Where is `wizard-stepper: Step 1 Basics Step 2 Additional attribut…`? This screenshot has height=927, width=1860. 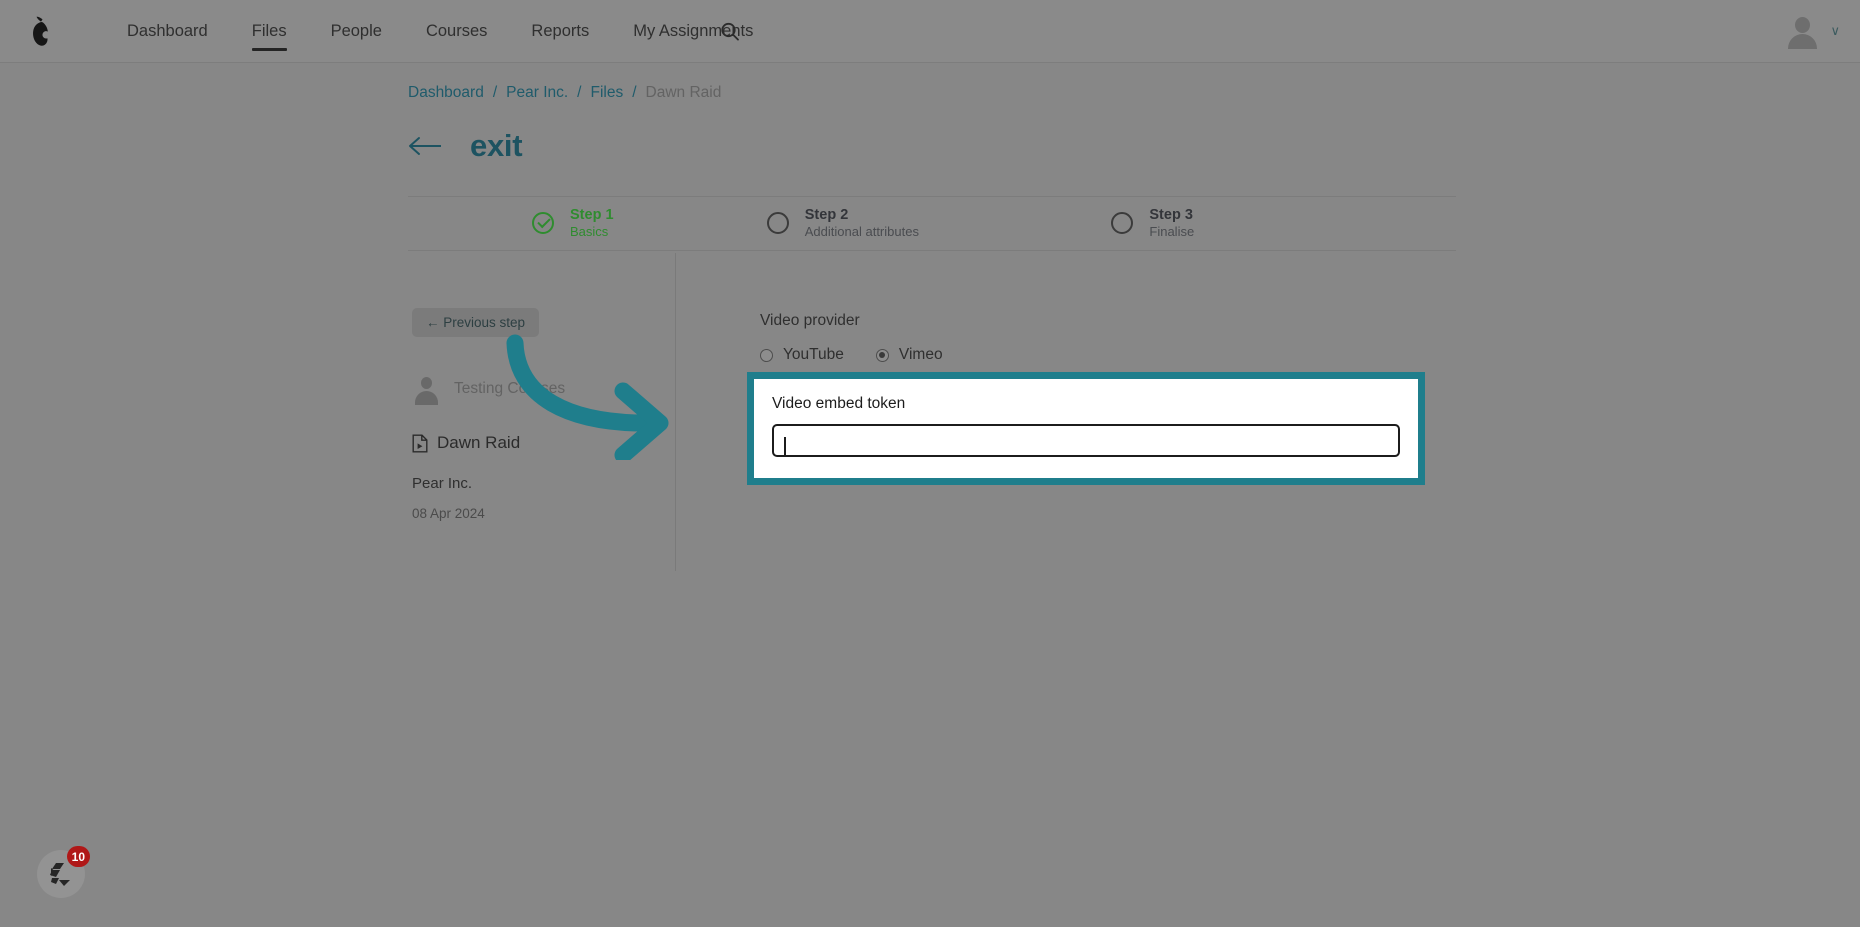 wizard-stepper: Step 1 Basics Step 2 Additional attribut… is located at coordinates (932, 223).